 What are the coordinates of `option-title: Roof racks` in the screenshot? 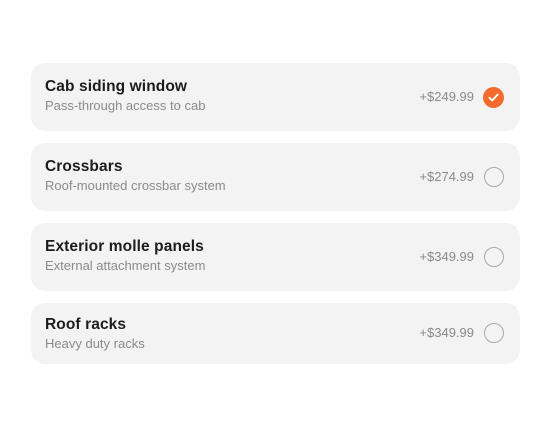 It's located at (86, 324).